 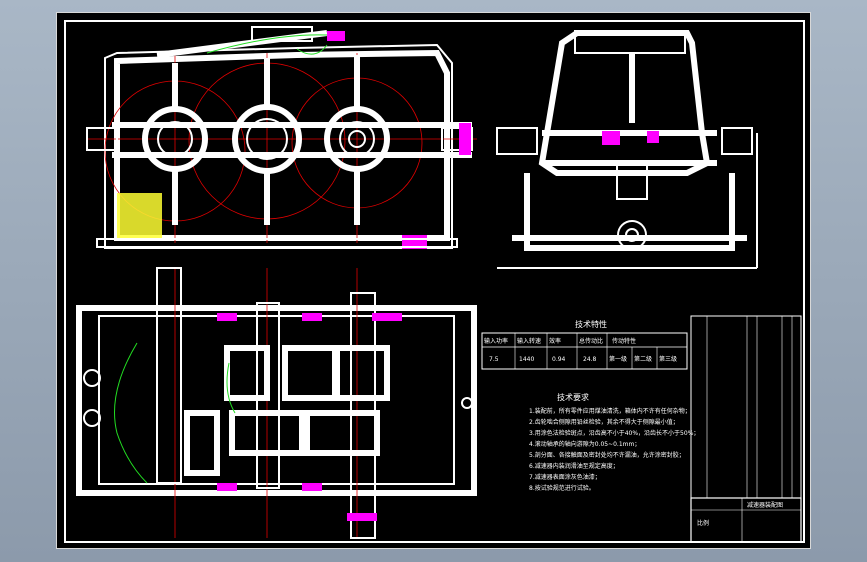 What do you see at coordinates (746, 407) in the screenshot?
I see `parts-list` at bounding box center [746, 407].